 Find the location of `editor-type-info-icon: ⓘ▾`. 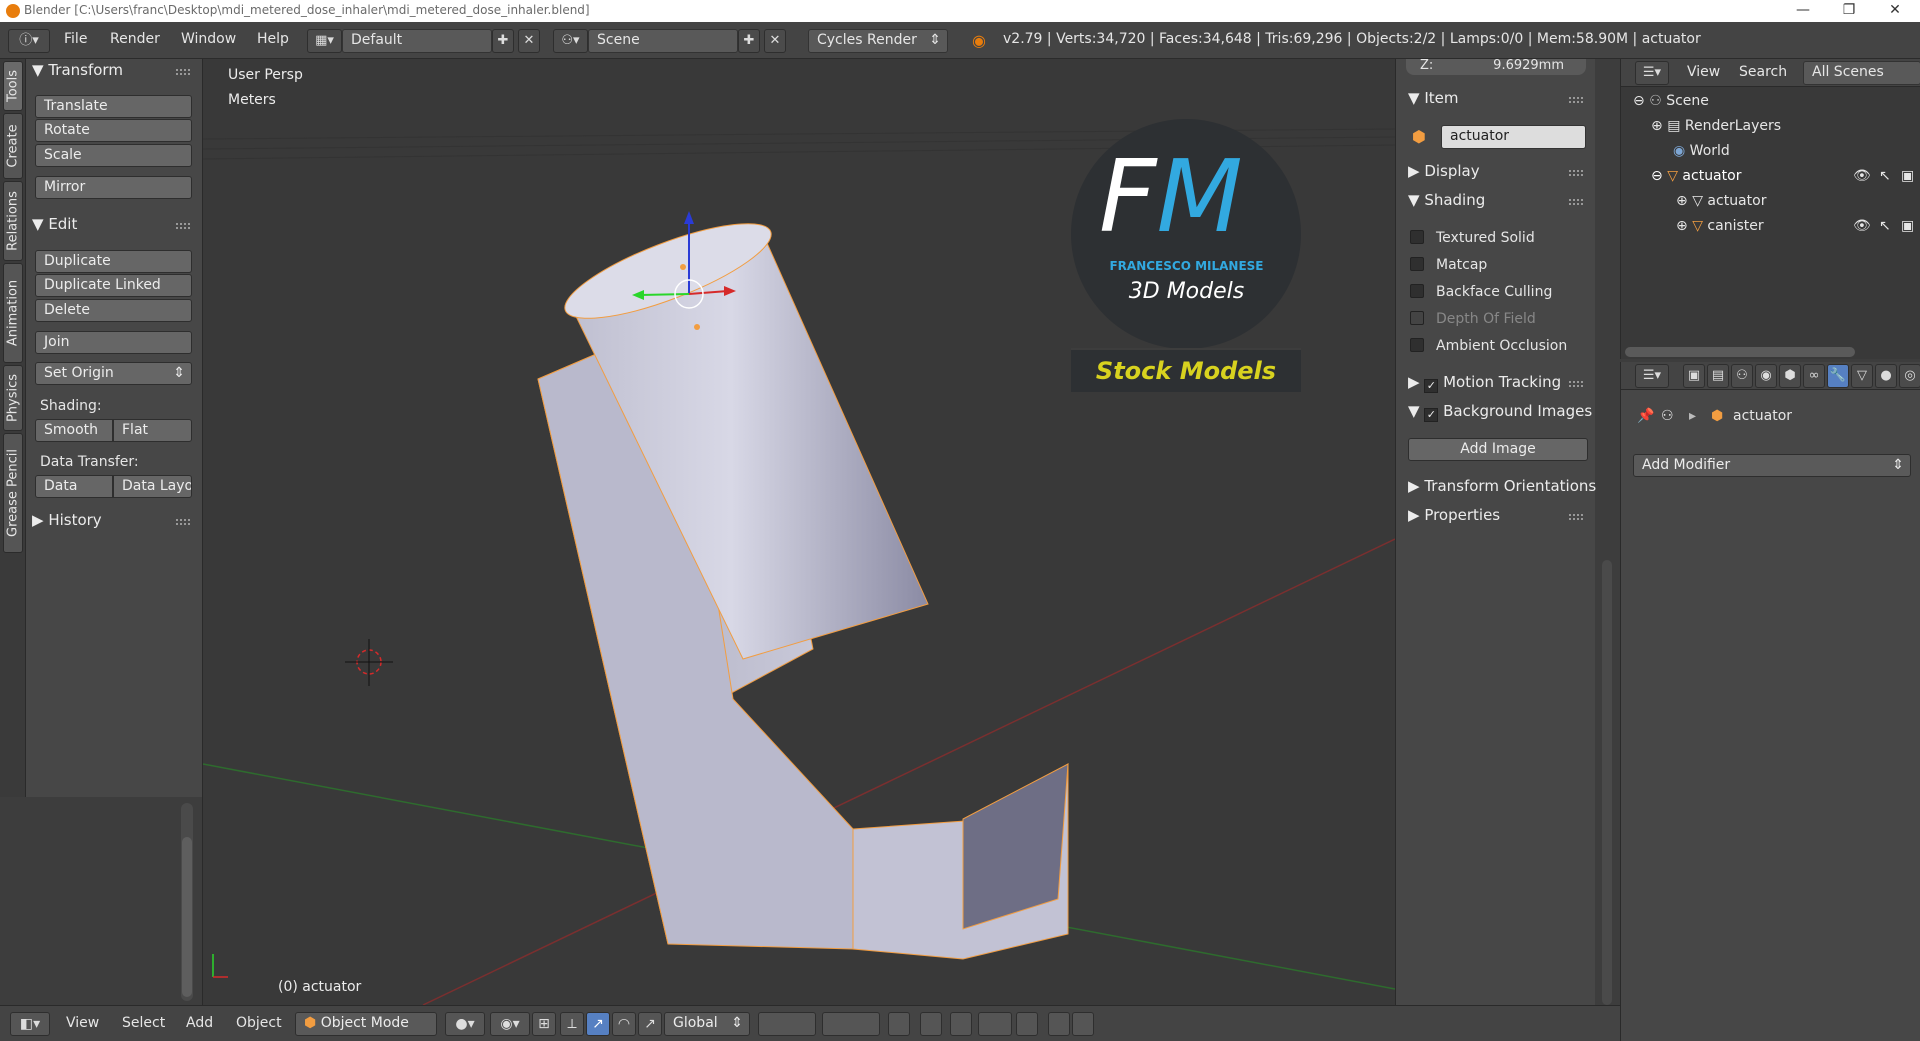

editor-type-info-icon: ⓘ▾ is located at coordinates (29, 41).